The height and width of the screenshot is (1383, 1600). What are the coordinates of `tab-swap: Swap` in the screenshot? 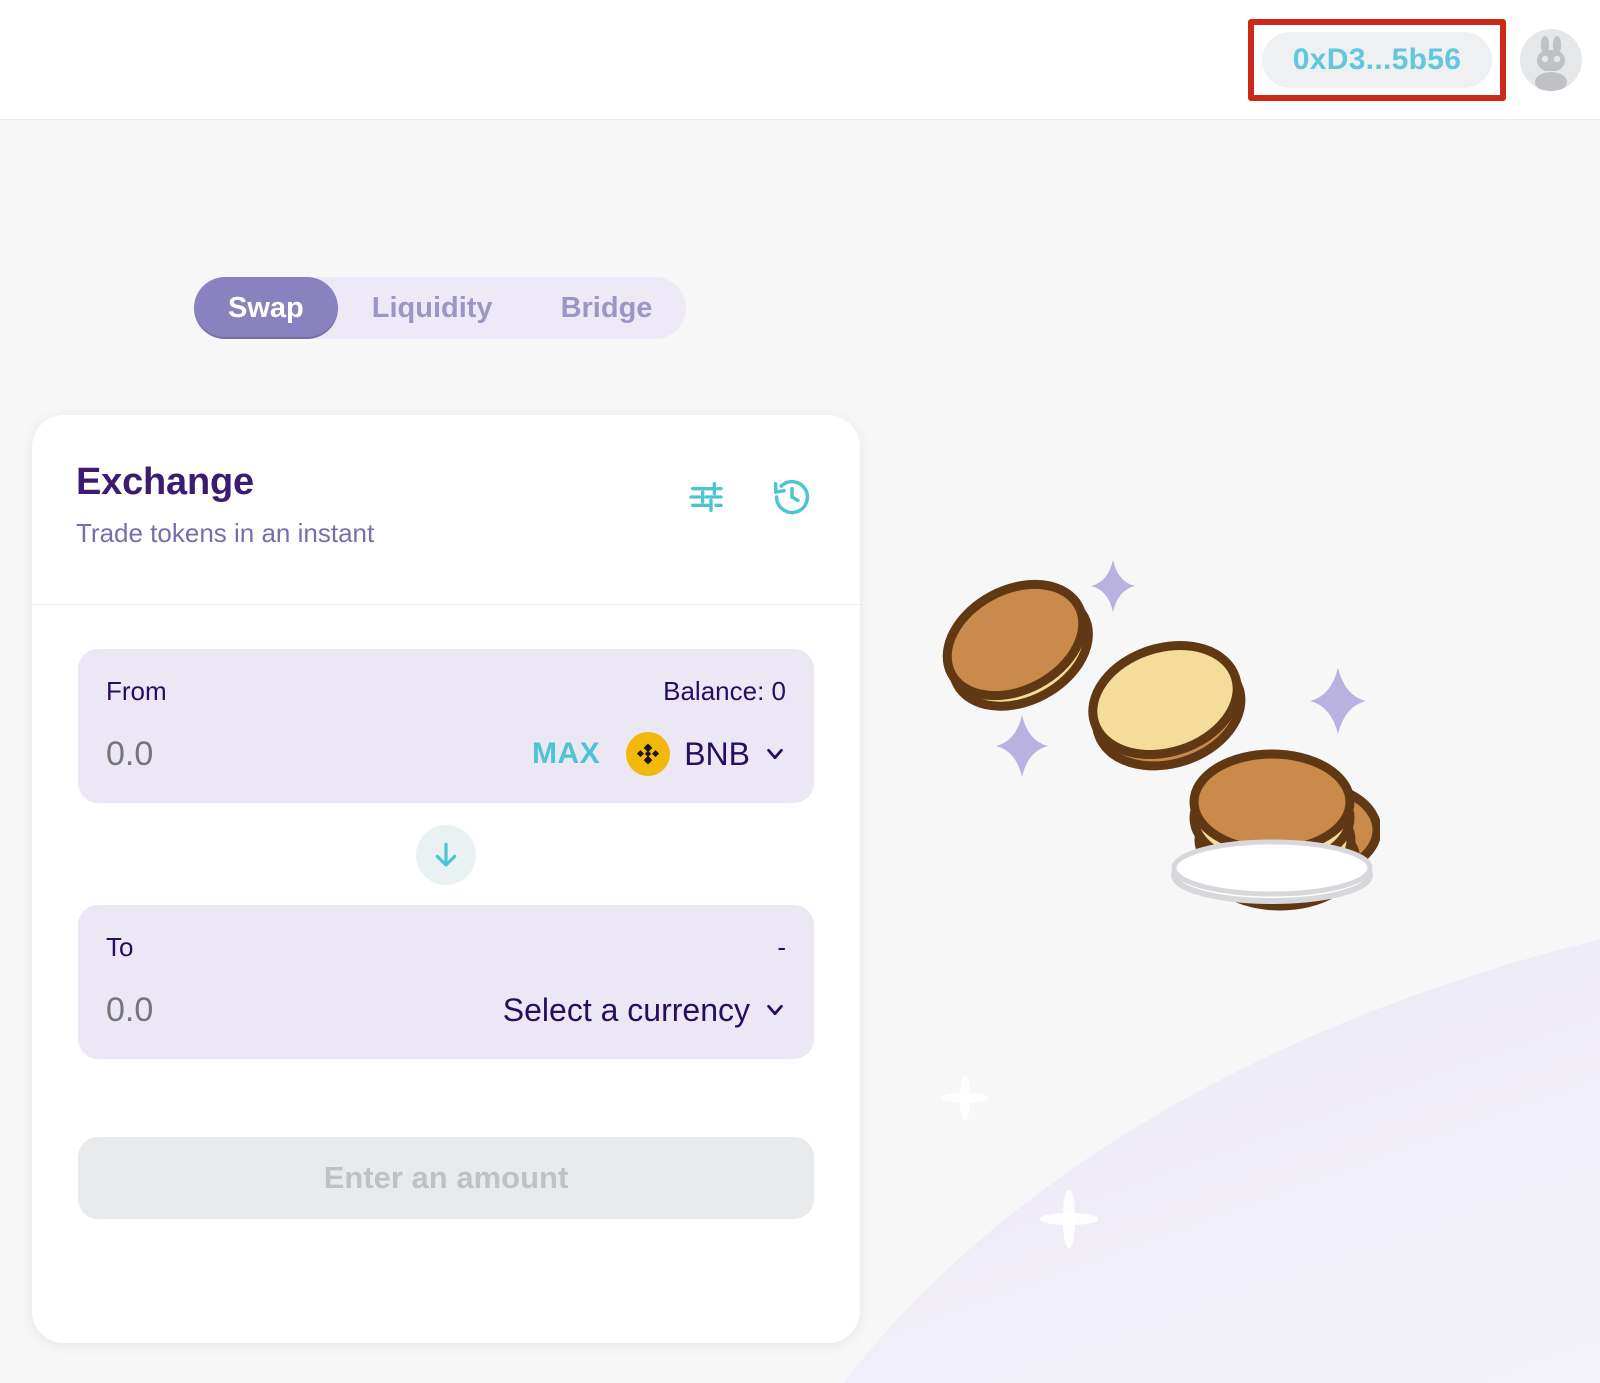 It's located at (266, 308).